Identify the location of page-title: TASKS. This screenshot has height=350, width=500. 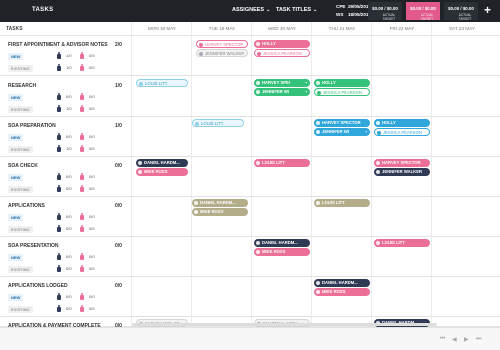
(43, 10).